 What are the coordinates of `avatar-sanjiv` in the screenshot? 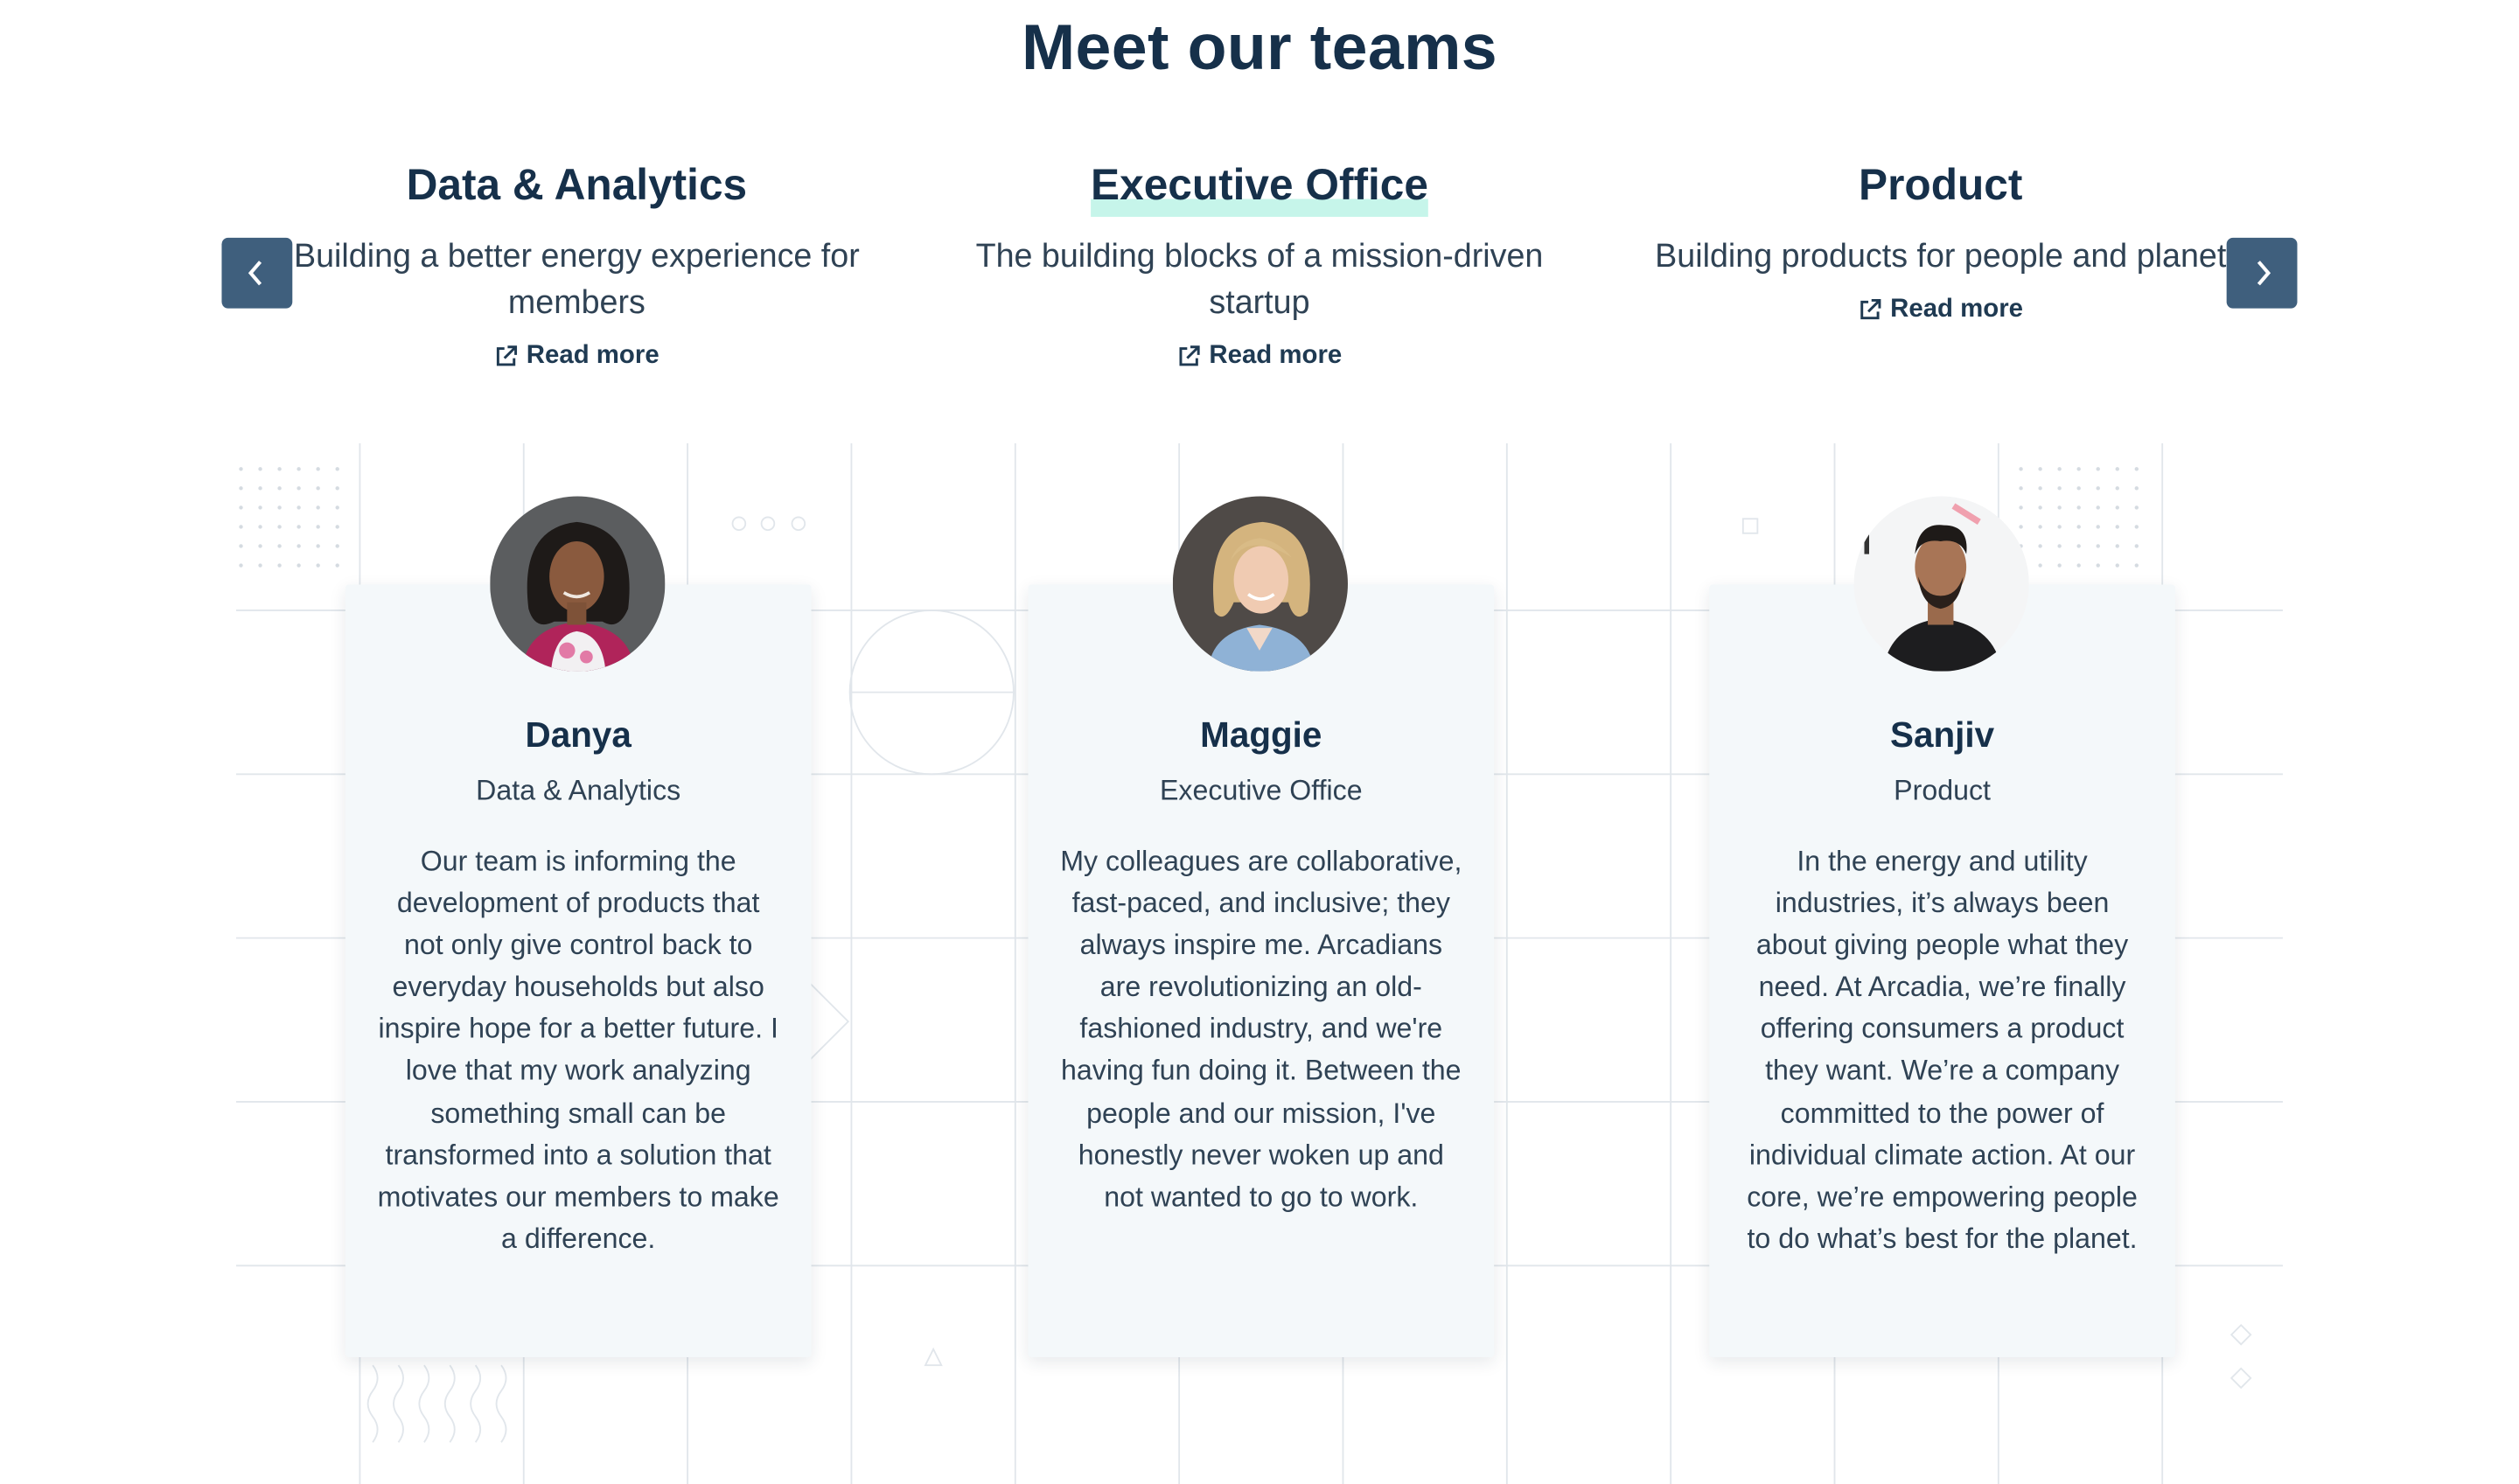 It's located at (1941, 584).